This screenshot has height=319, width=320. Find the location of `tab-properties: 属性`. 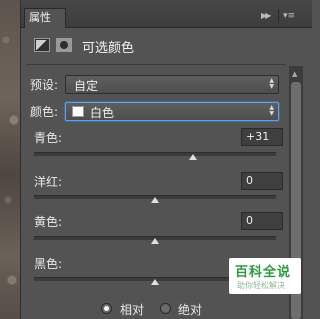

tab-properties: 属性 is located at coordinates (45, 18).